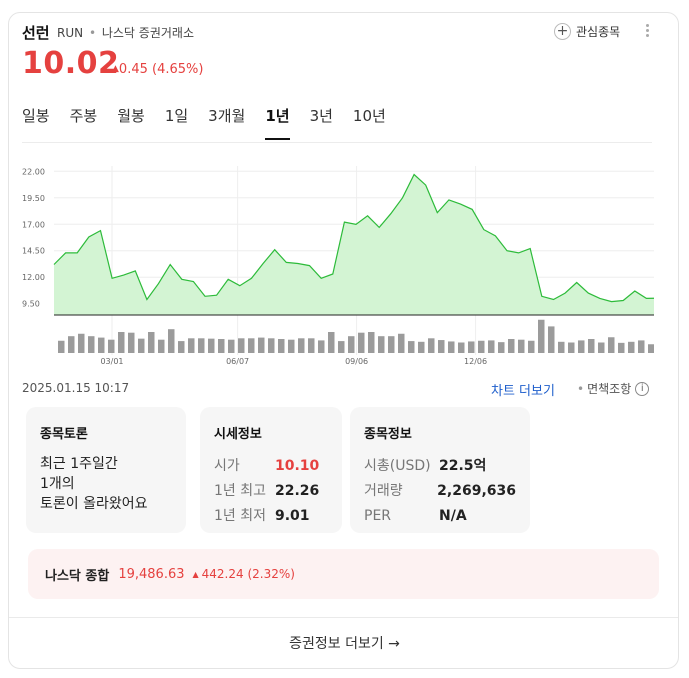  Describe the element at coordinates (33, 277) in the screenshot. I see `y-tick-label: 12.00` at that location.